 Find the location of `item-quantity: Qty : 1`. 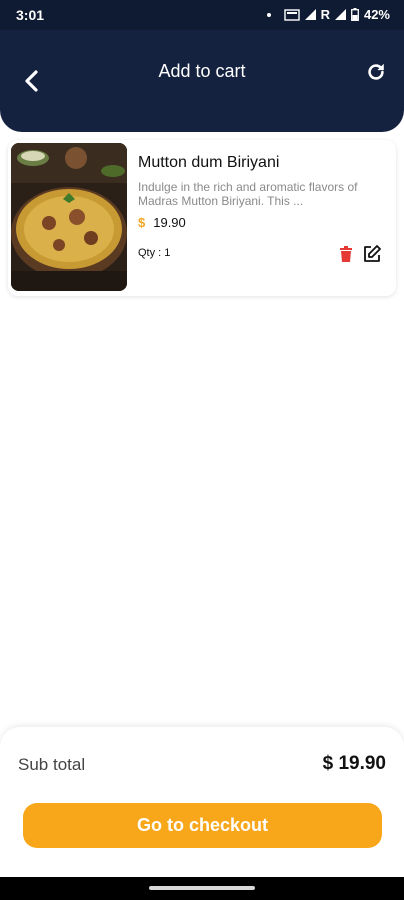

item-quantity: Qty : 1 is located at coordinates (154, 253).